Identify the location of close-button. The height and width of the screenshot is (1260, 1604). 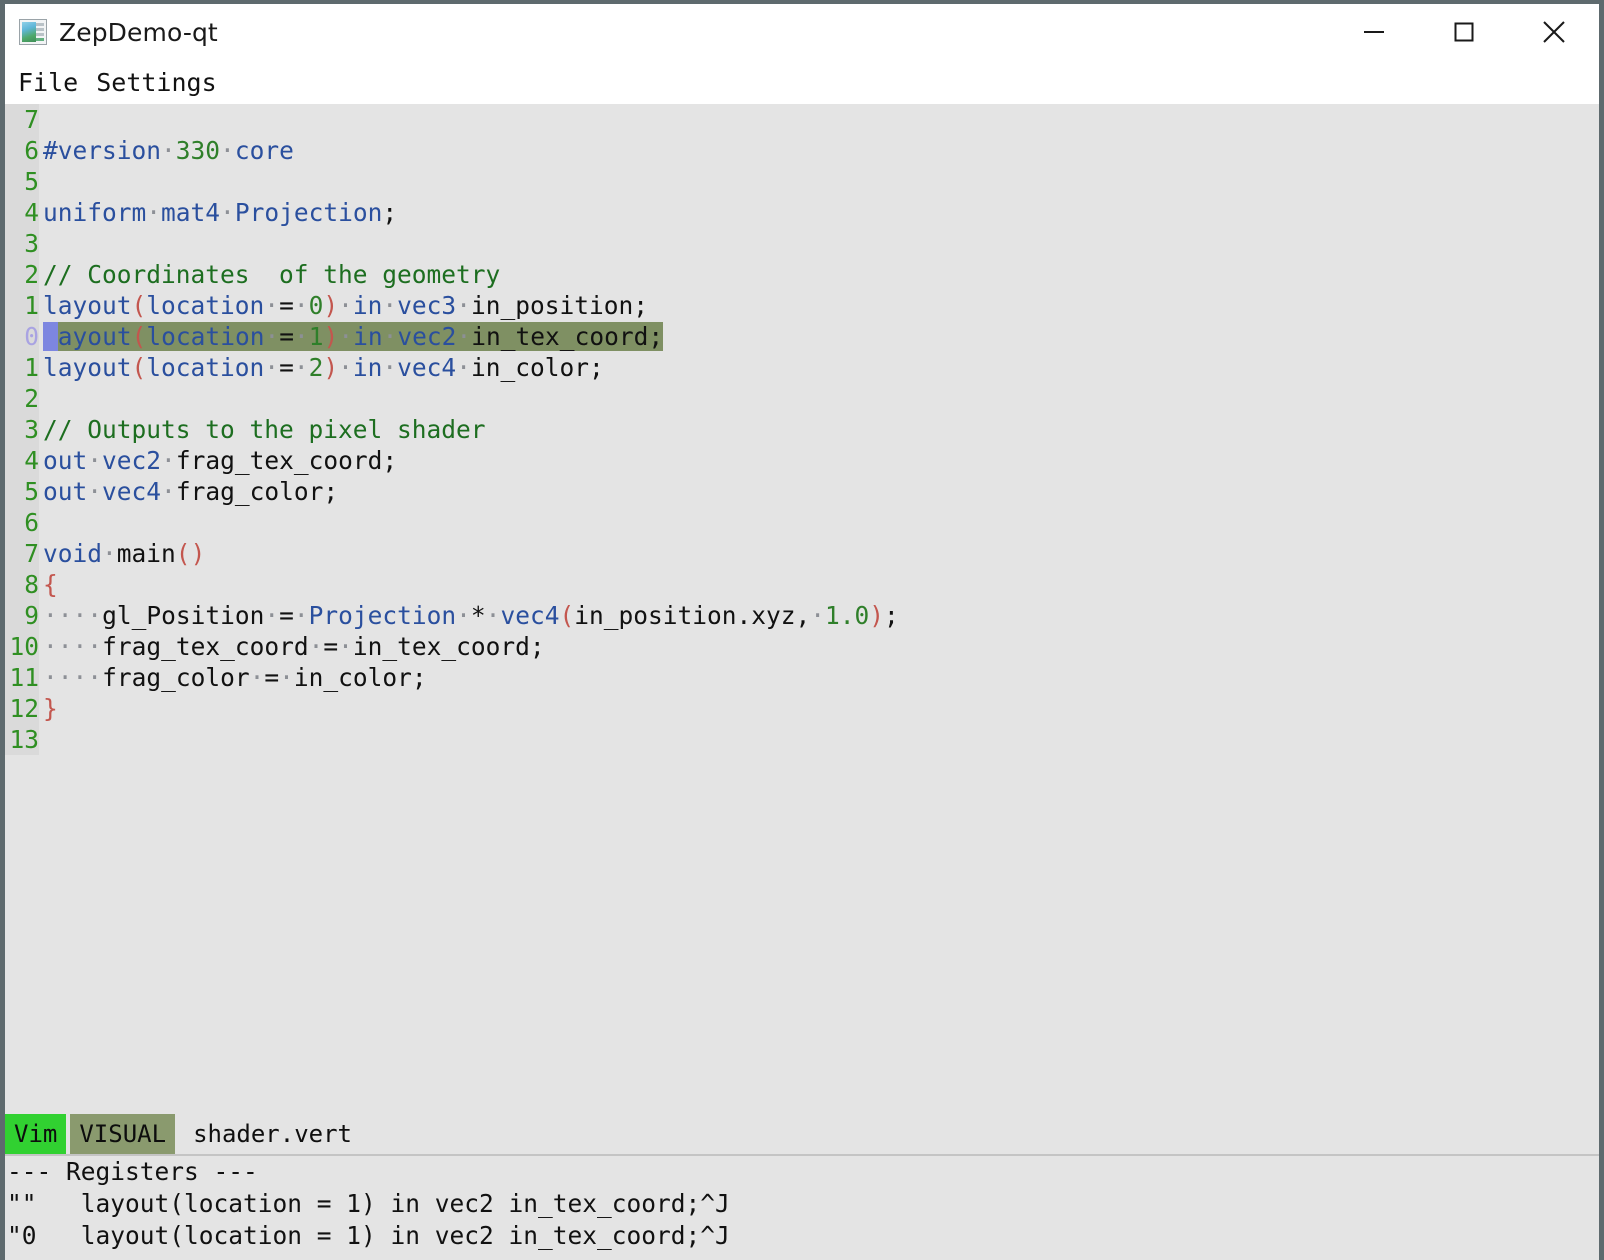
(1554, 32).